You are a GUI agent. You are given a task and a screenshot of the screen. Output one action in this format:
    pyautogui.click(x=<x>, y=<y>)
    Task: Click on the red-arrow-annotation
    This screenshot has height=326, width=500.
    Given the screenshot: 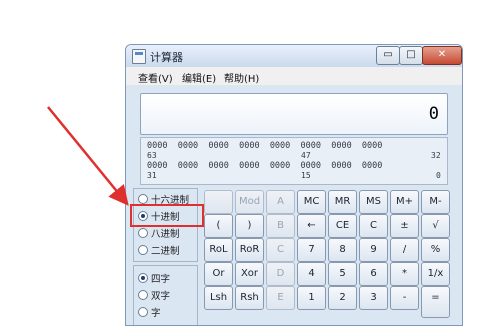 What is the action you would take?
    pyautogui.click(x=88, y=156)
    